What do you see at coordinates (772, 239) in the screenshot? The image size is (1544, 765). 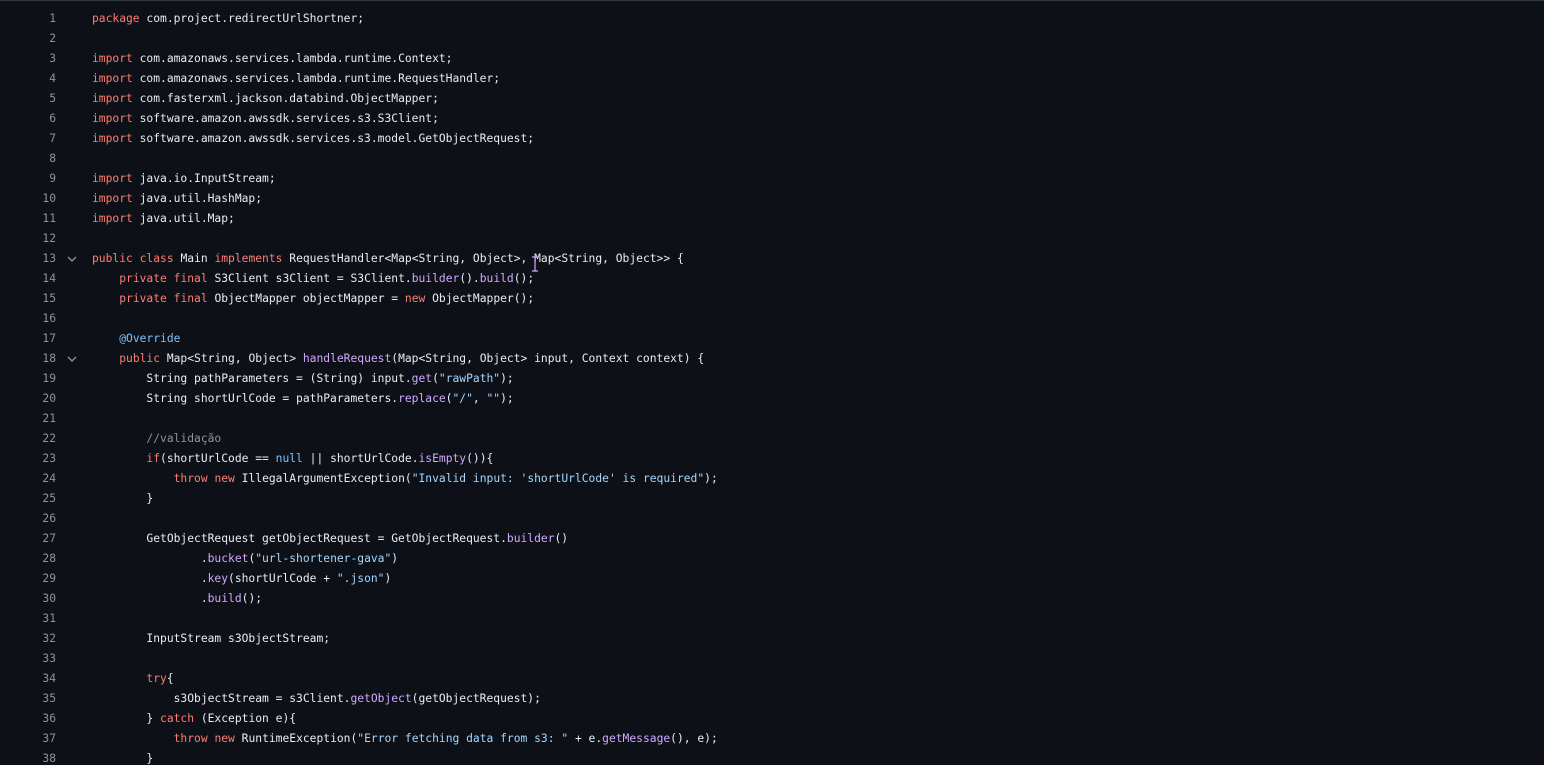 I see `code-line: 12` at bounding box center [772, 239].